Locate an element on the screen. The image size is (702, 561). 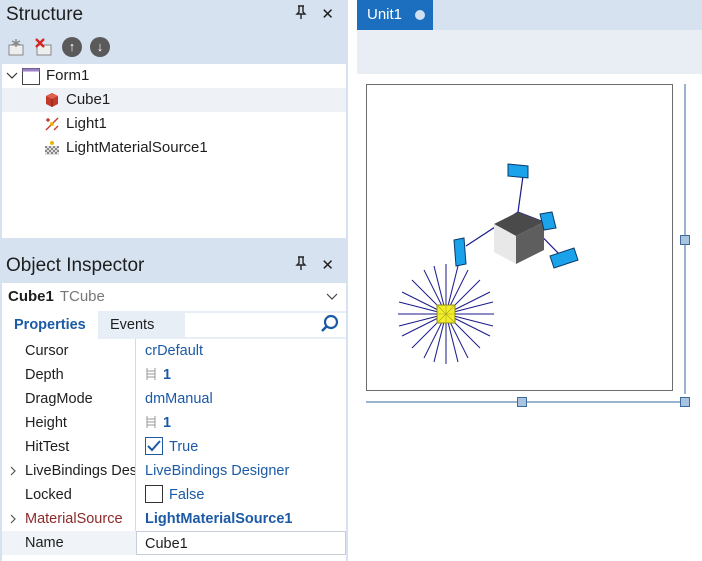
right-resize-handle is located at coordinates (685, 240).